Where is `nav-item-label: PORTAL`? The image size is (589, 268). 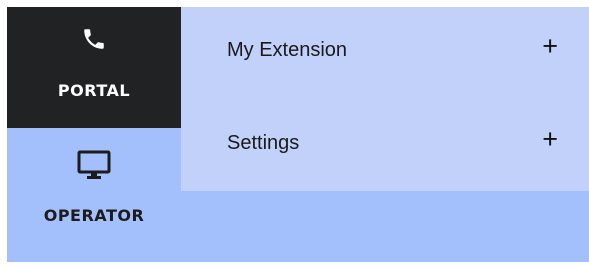 nav-item-label: PORTAL is located at coordinates (94, 90).